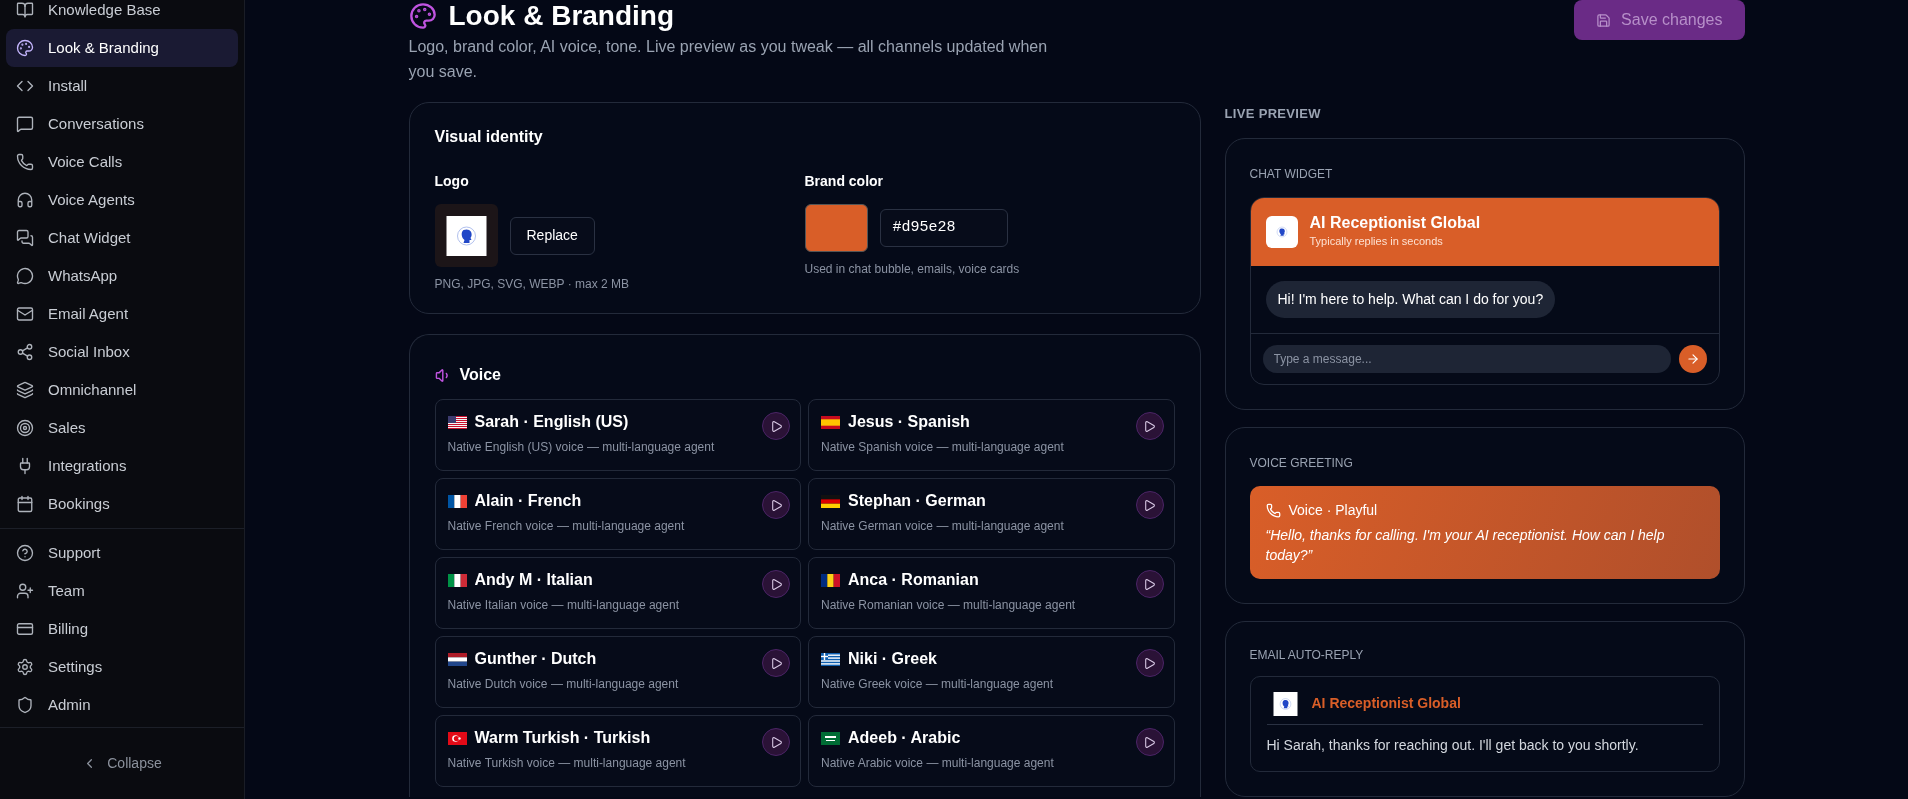  Describe the element at coordinates (617, 593) in the screenshot. I see `voice-option: Andy M · Italian Native Italian voice — multi-language agent` at that location.